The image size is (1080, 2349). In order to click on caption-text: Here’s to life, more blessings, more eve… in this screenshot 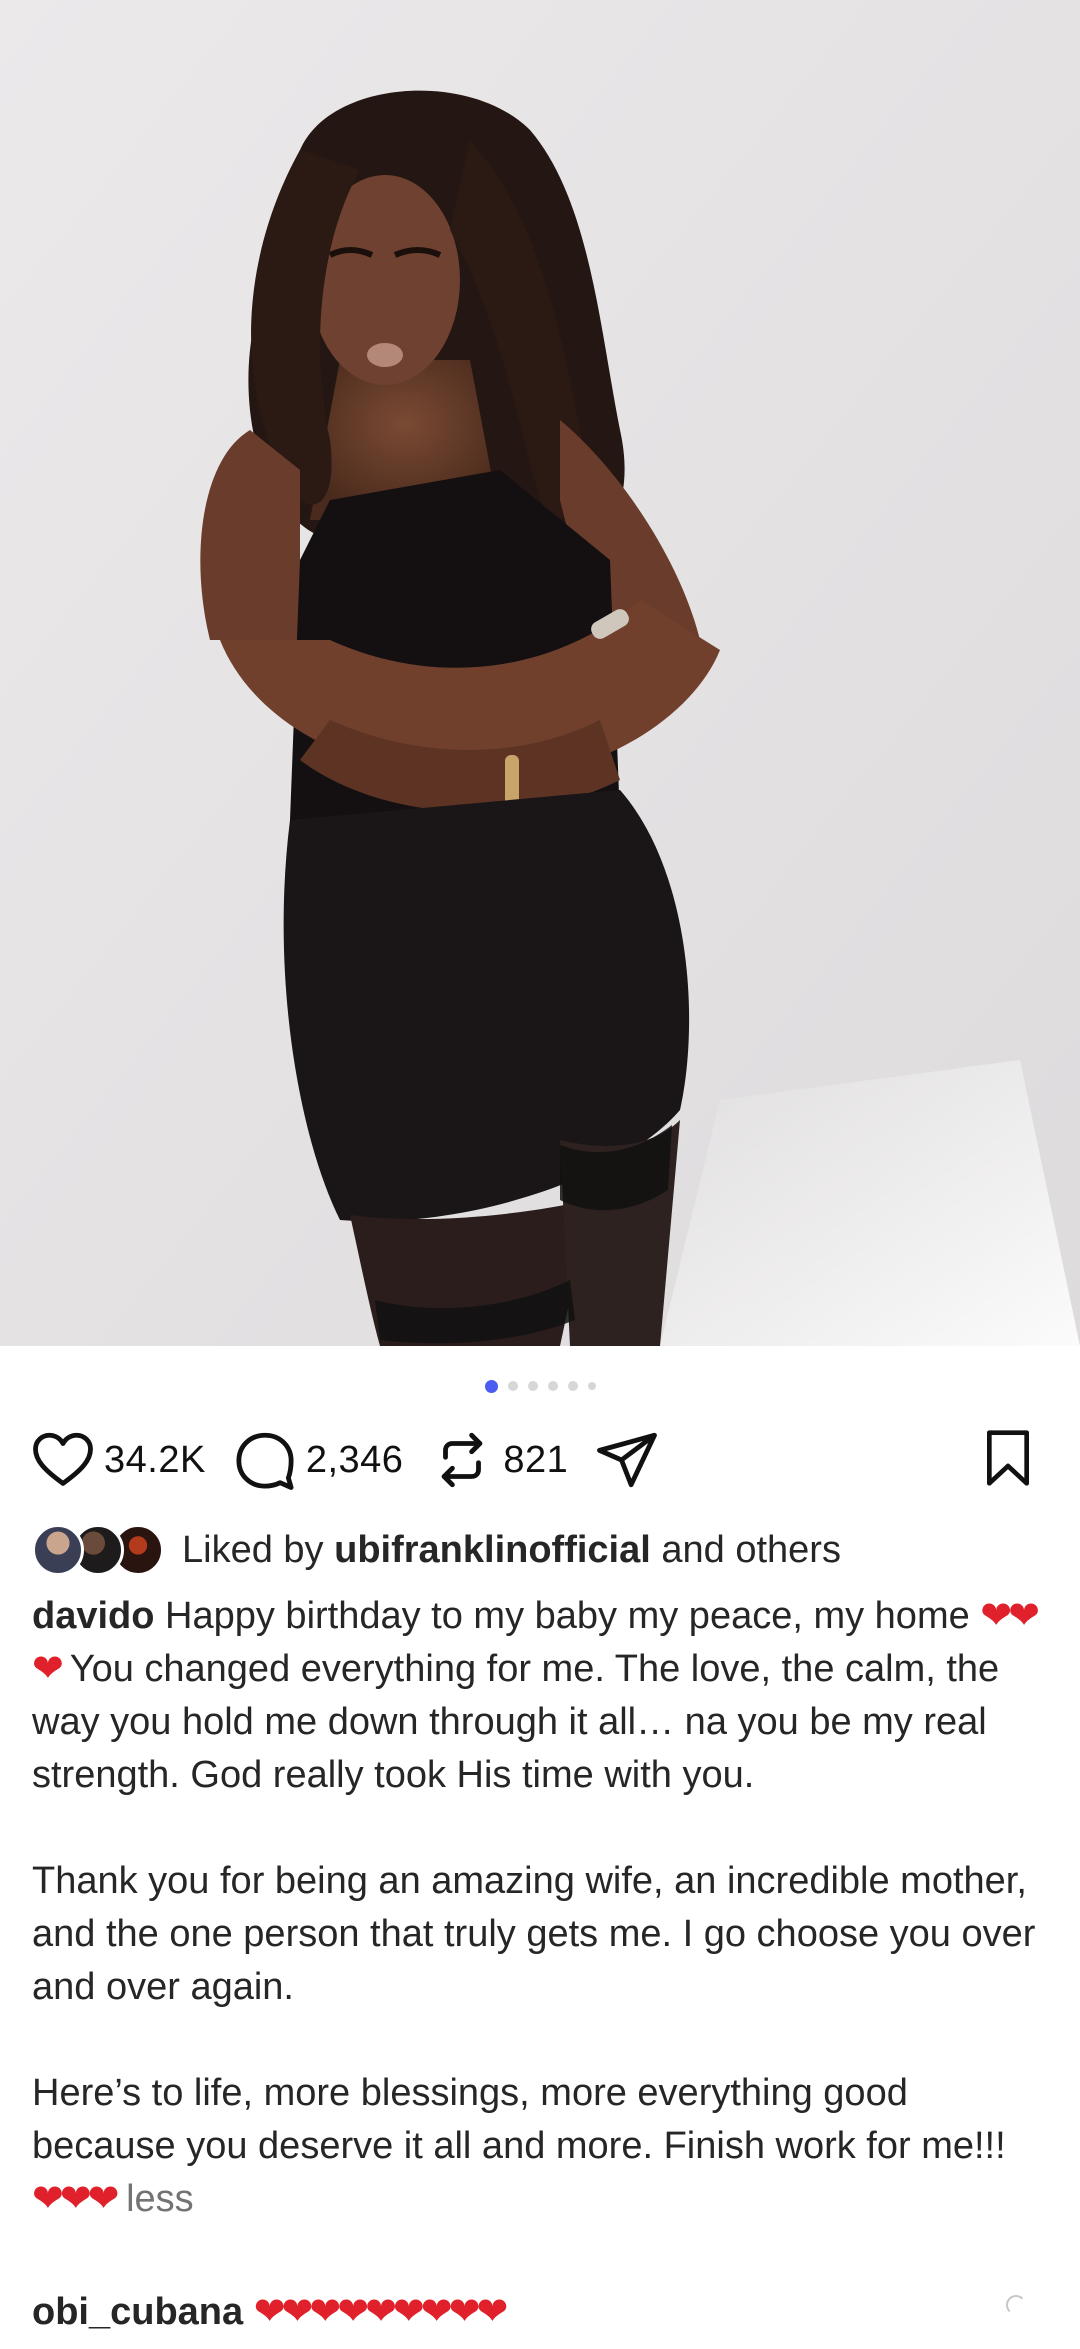, I will do `click(519, 2119)`.